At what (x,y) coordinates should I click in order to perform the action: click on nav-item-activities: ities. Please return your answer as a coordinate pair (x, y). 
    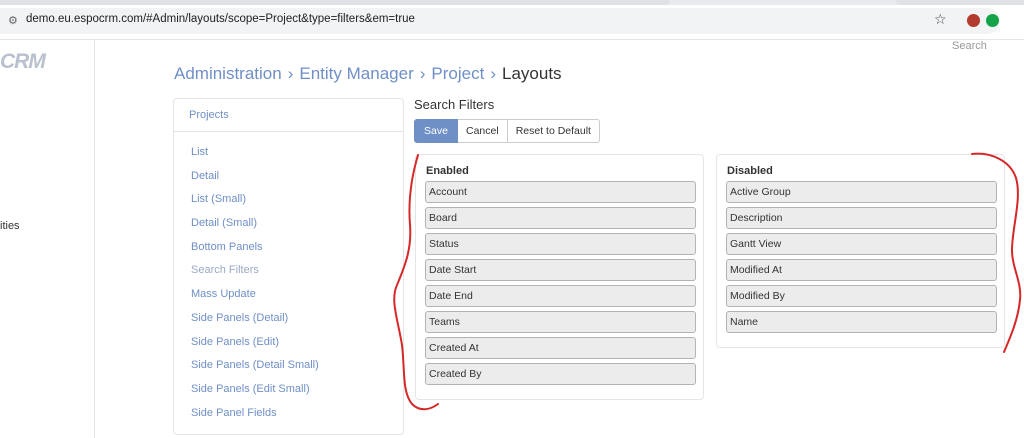
    Looking at the image, I should click on (10, 226).